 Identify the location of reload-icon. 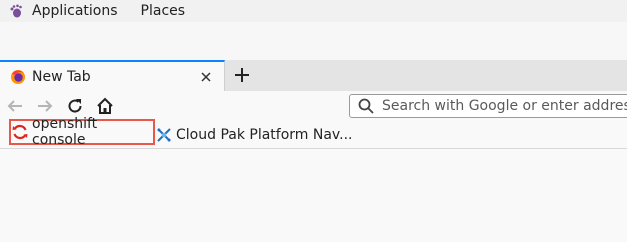
(75, 106).